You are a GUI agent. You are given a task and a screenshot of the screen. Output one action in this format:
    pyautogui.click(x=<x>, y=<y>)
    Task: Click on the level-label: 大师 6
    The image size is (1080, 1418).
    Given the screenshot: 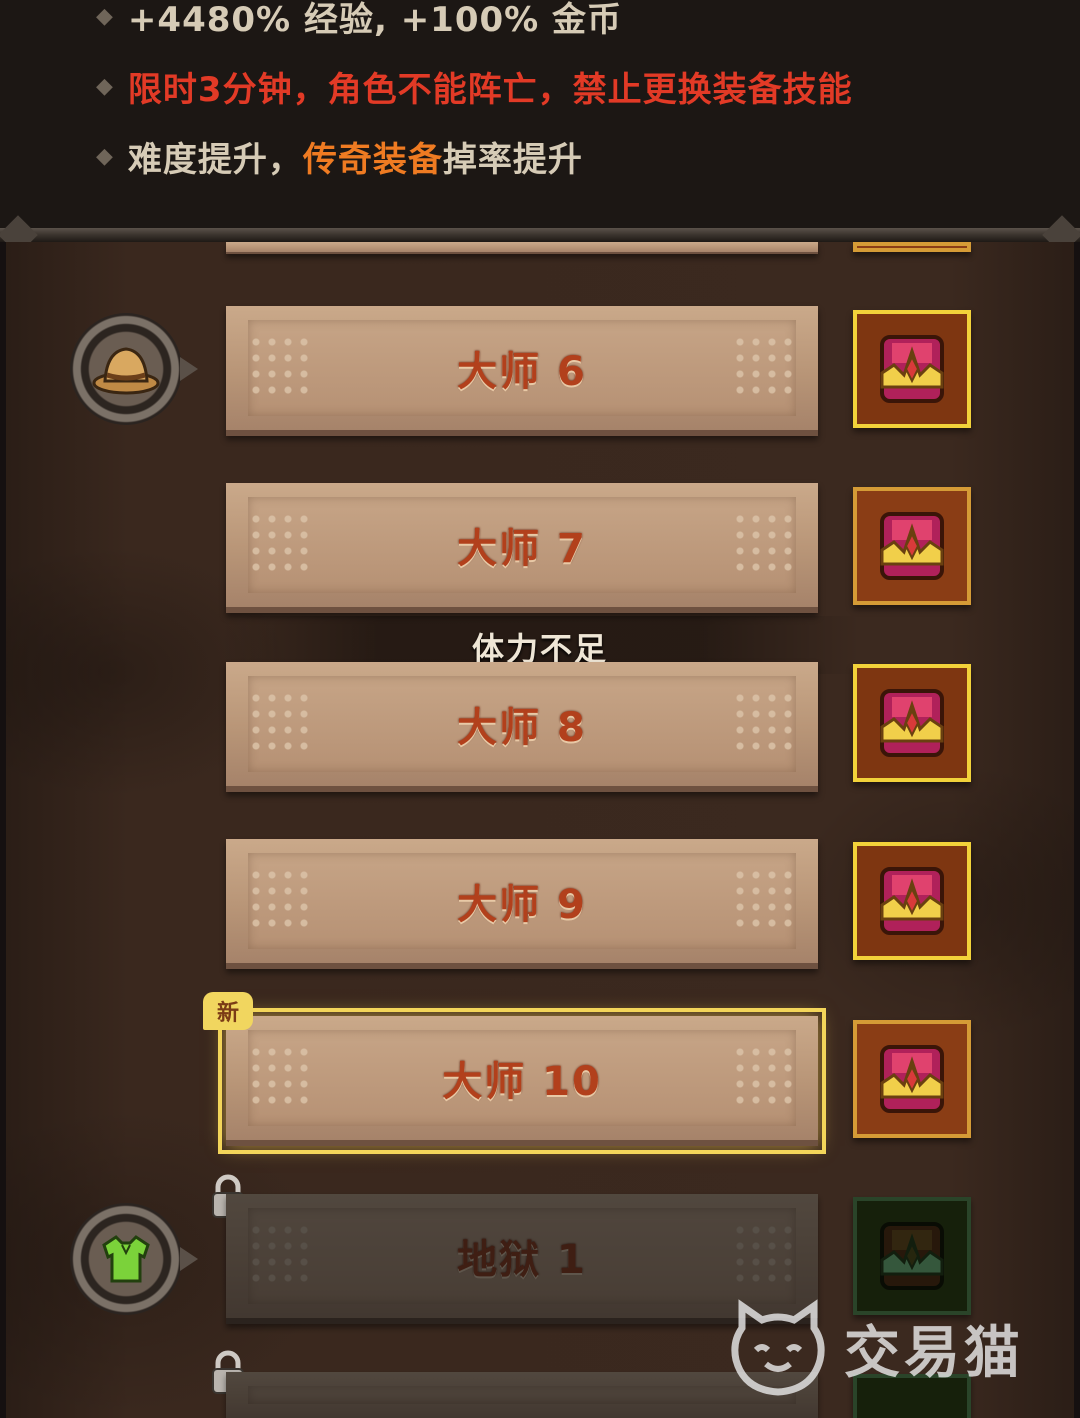 What is the action you would take?
    pyautogui.click(x=522, y=372)
    